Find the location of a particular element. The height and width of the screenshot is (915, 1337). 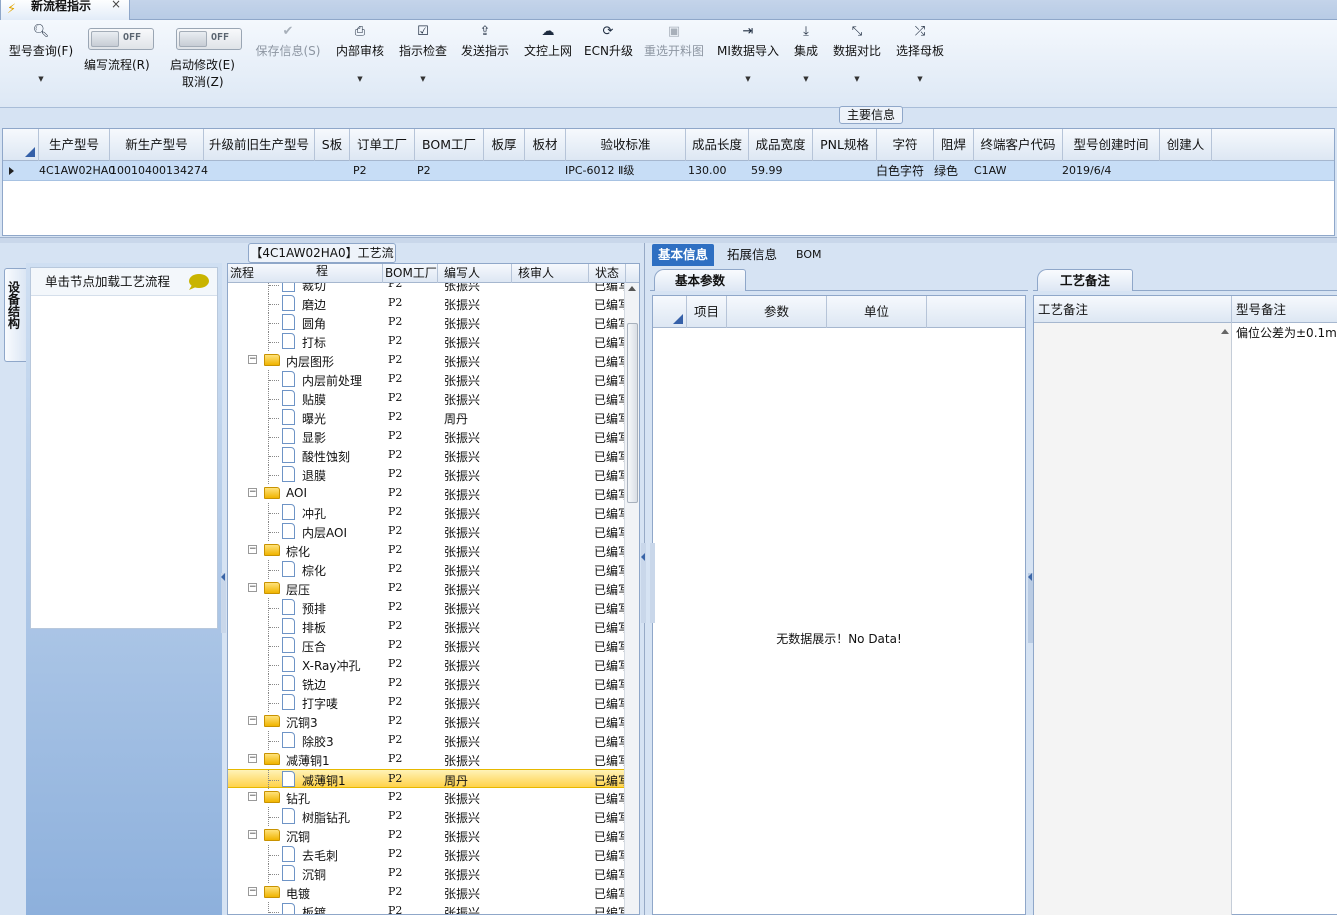

tab-basic-info: 基本信息 is located at coordinates (683, 255).